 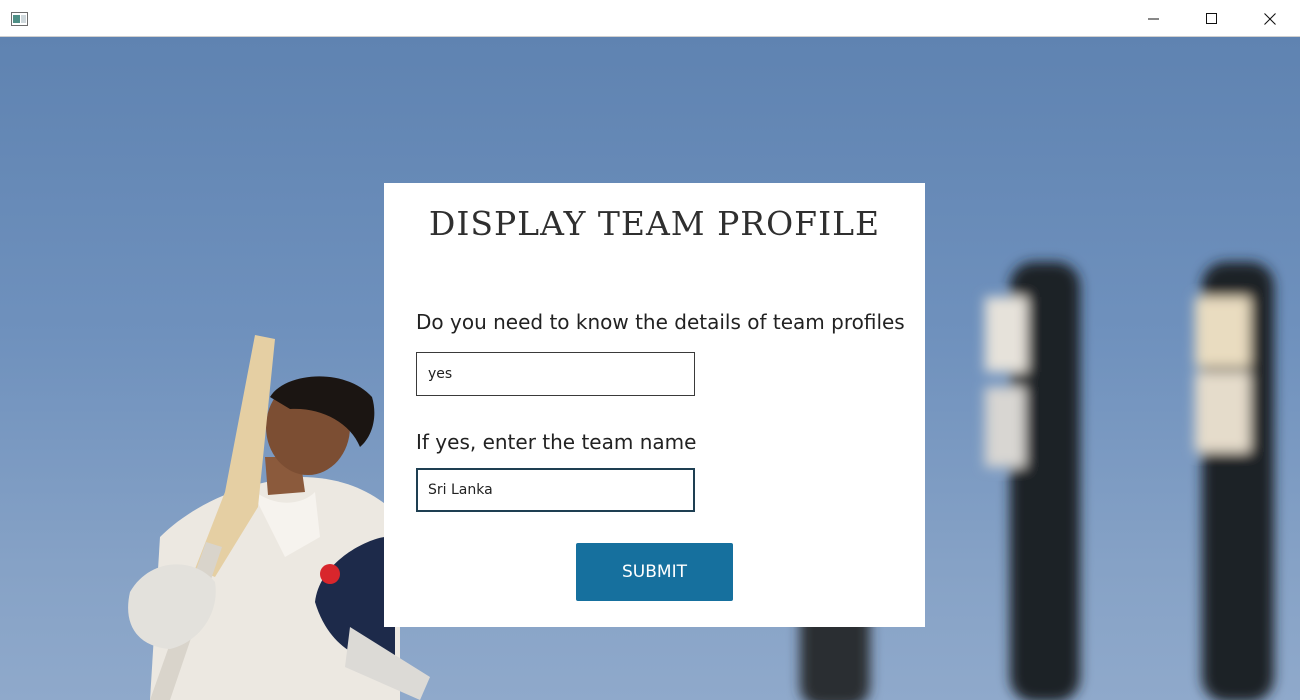 I want to click on question-input: yes, so click(x=555, y=374).